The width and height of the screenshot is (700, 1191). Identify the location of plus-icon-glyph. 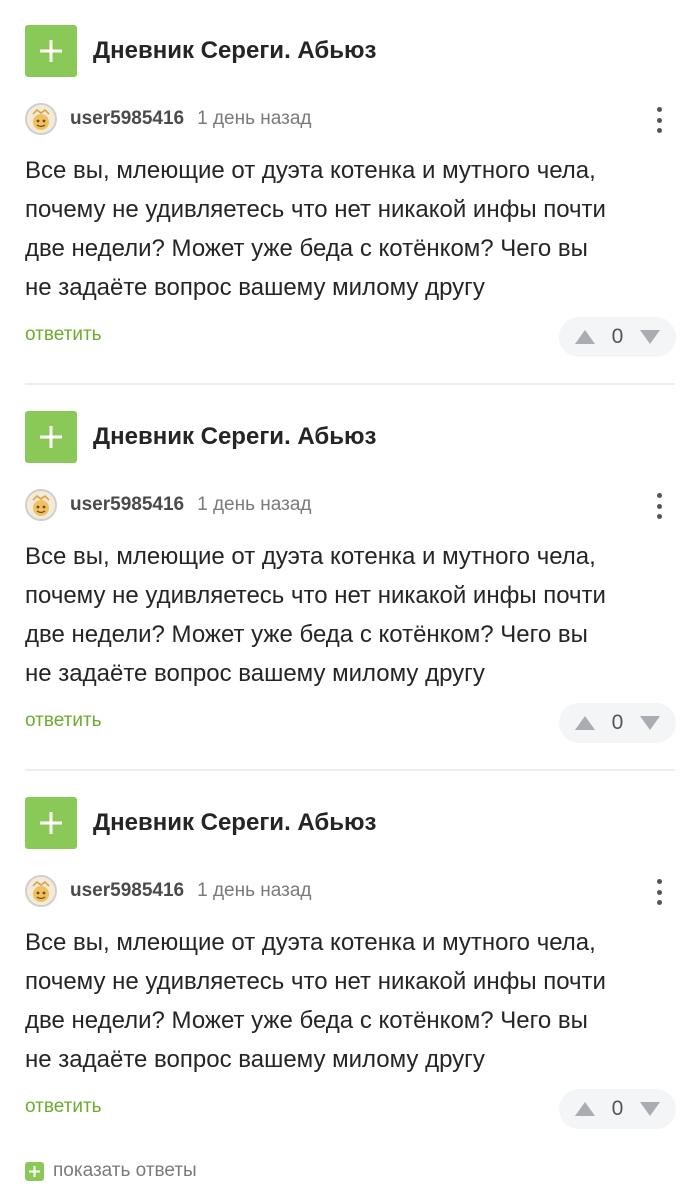
(34, 1171).